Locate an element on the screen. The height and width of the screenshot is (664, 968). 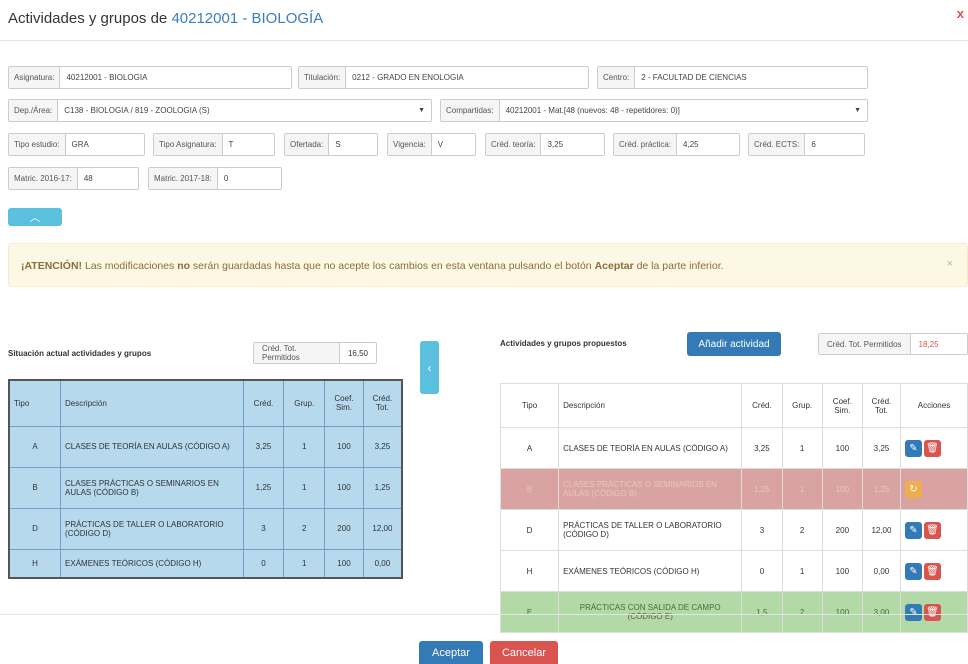
tipo-asignatura-field: Tipo Asignatura: T is located at coordinates (214, 144).